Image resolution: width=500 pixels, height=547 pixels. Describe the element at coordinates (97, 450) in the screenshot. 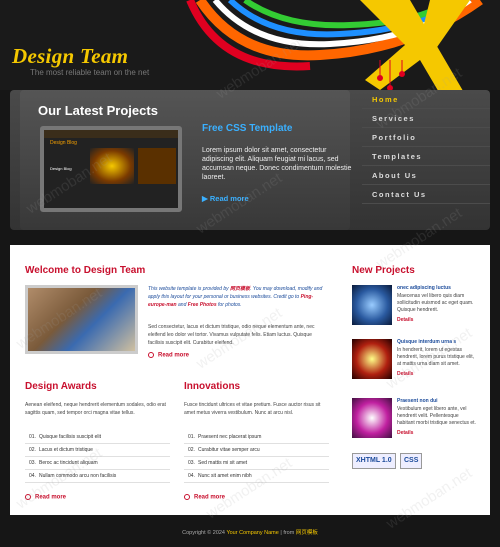

I see `list-item: 02. Lacus et dictum tristique` at that location.